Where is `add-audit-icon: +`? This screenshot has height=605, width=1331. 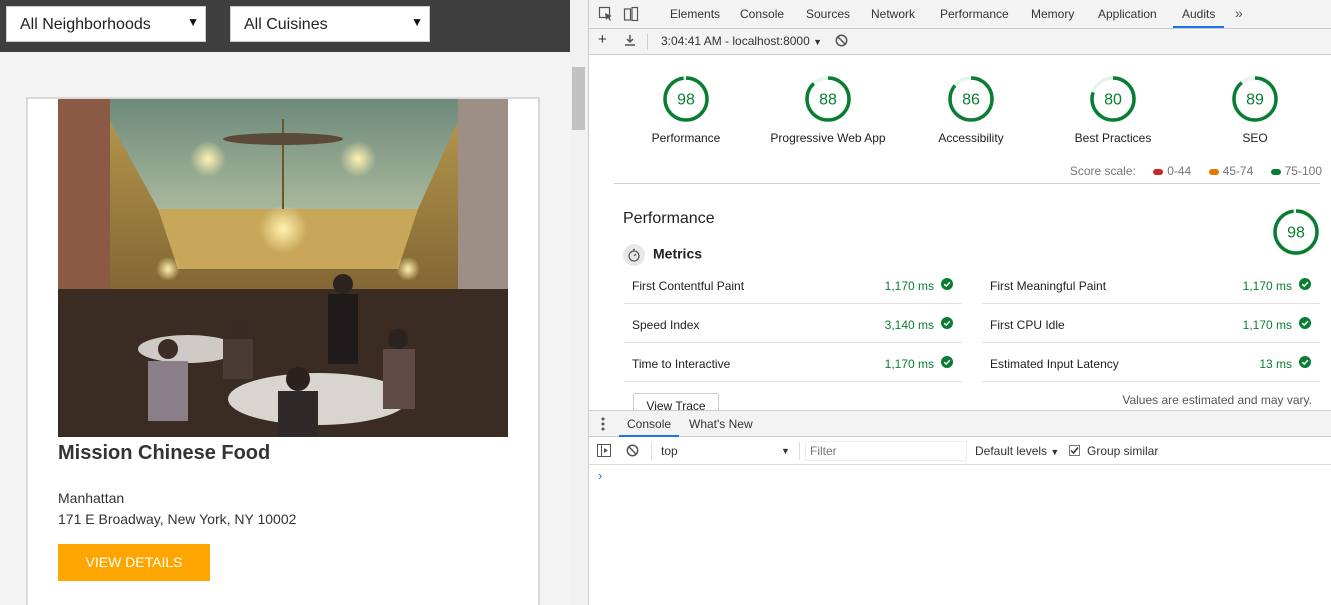
add-audit-icon: + is located at coordinates (602, 39).